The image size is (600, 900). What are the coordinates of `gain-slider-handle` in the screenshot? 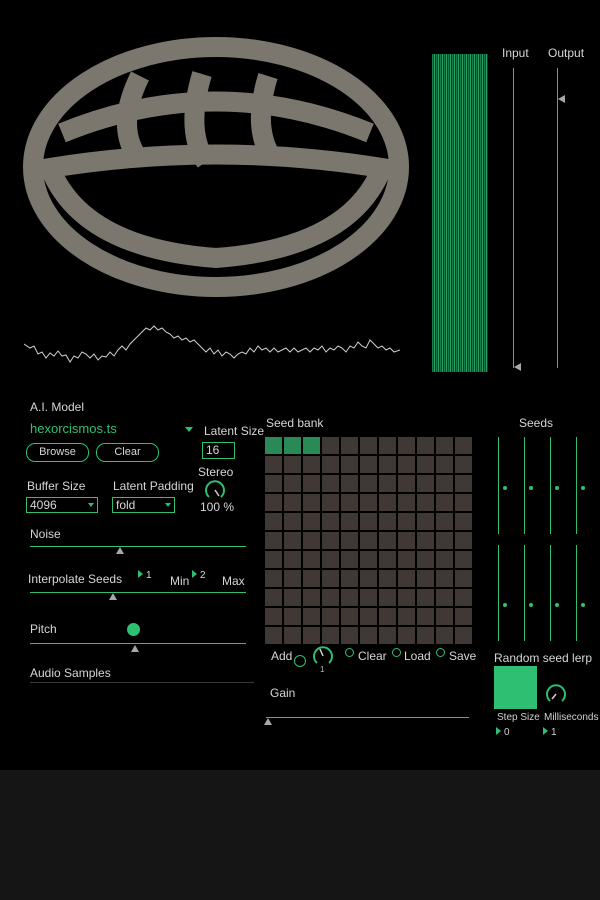 It's located at (268, 721).